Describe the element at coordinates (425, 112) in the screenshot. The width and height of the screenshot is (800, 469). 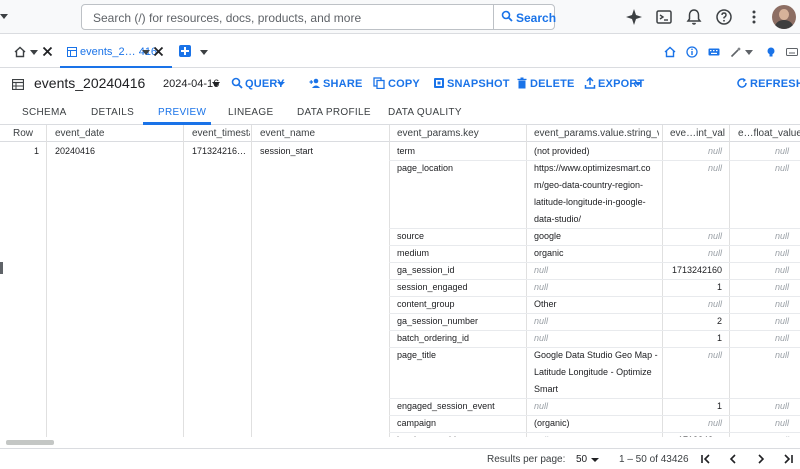
I see `tab-data-quality: DATA QUALITY` at that location.